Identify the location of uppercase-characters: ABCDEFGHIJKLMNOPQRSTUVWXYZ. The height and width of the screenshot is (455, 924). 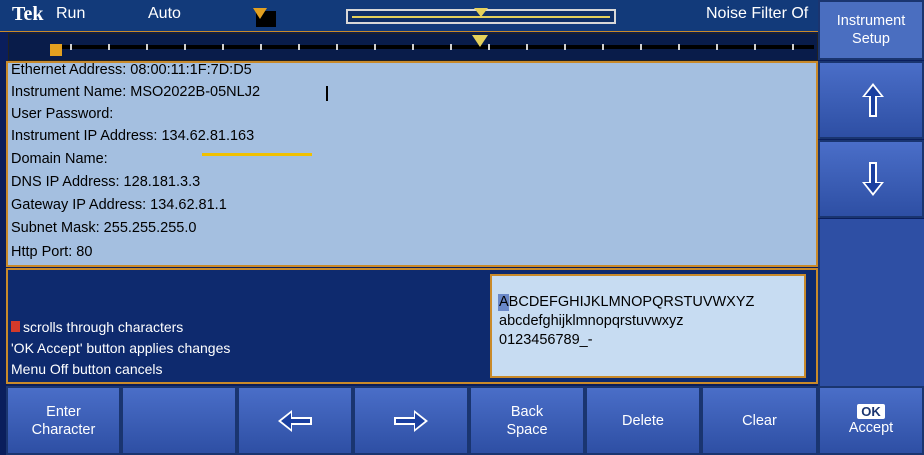
(626, 302).